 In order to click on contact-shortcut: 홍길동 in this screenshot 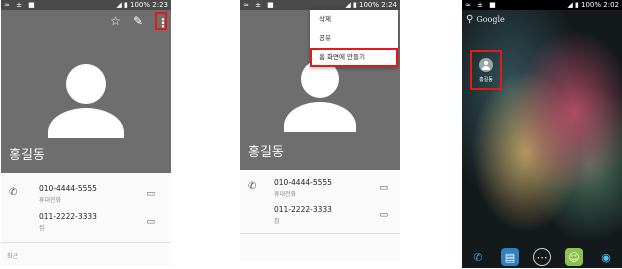, I will do `click(486, 70)`.